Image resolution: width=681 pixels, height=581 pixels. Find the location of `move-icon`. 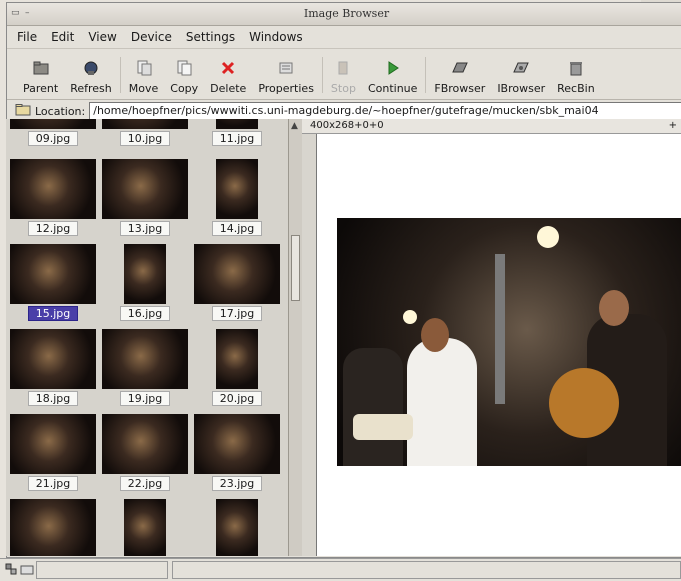

move-icon is located at coordinates (144, 68).